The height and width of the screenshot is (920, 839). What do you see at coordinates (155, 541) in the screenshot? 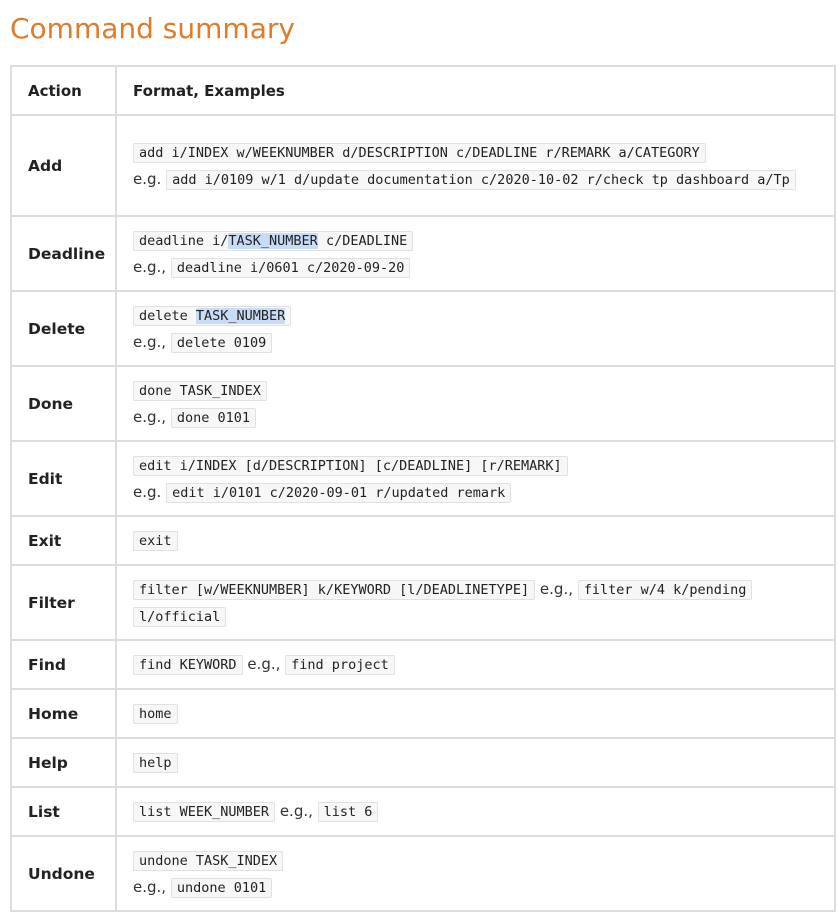
I see `command-format-exit: exit` at bounding box center [155, 541].